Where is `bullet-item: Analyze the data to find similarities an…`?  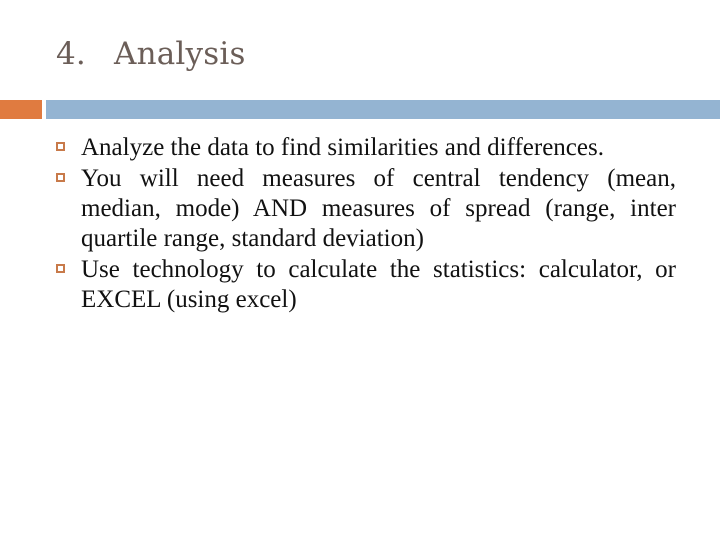
bullet-item: Analyze the data to find similarities an… is located at coordinates (366, 148).